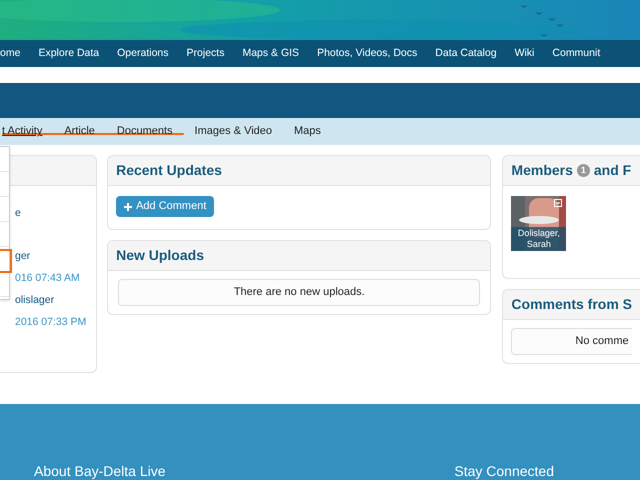 Image resolution: width=640 pixels, height=480 pixels. What do you see at coordinates (160, 255) in the screenshot?
I see `card-title: New Uploads` at bounding box center [160, 255].